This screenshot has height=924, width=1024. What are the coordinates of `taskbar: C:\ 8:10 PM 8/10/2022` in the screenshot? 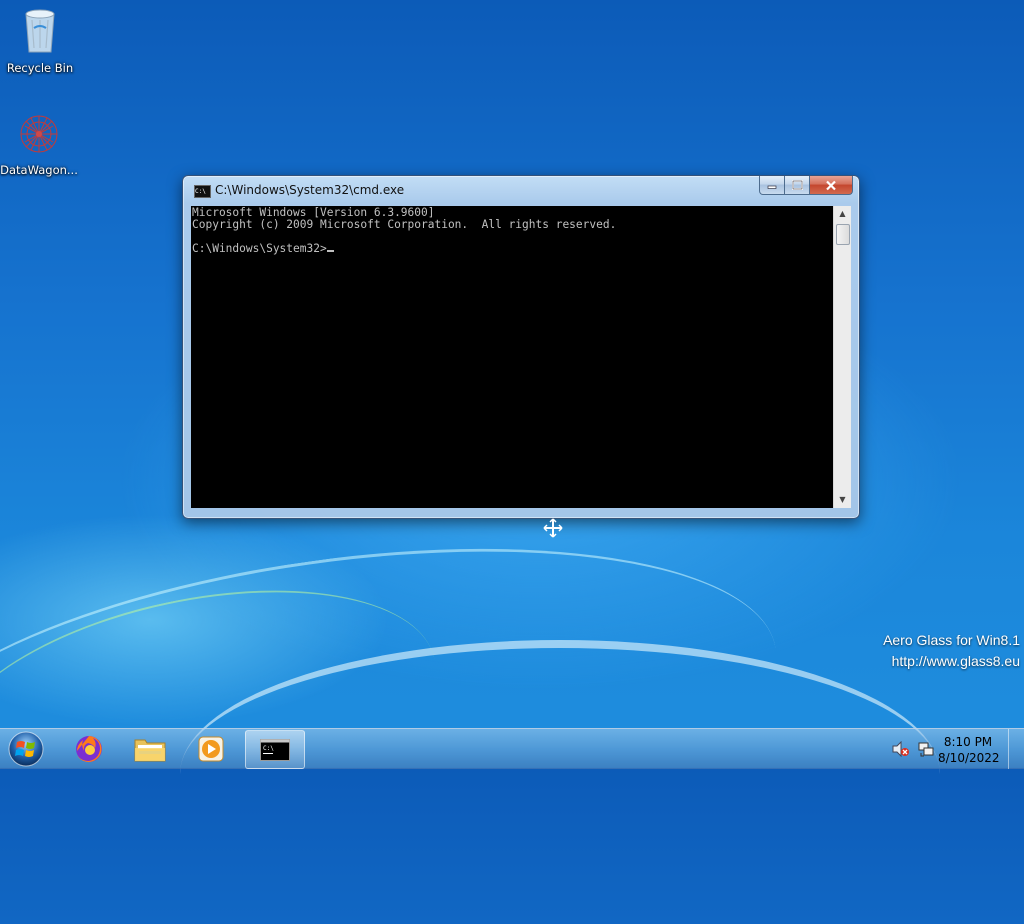 It's located at (512, 748).